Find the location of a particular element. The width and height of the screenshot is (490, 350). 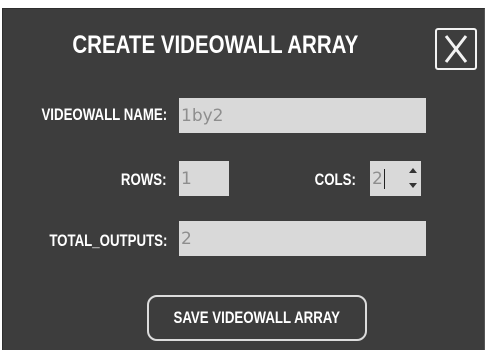

chevron-down-icon is located at coordinates (413, 185).